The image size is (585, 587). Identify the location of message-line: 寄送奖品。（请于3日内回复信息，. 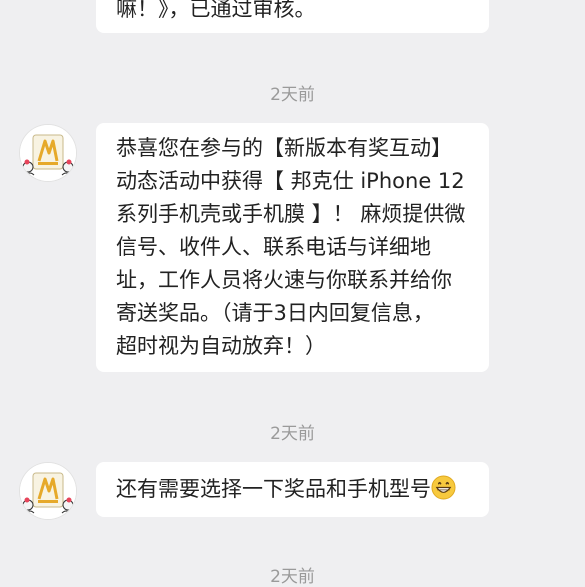
(275, 313).